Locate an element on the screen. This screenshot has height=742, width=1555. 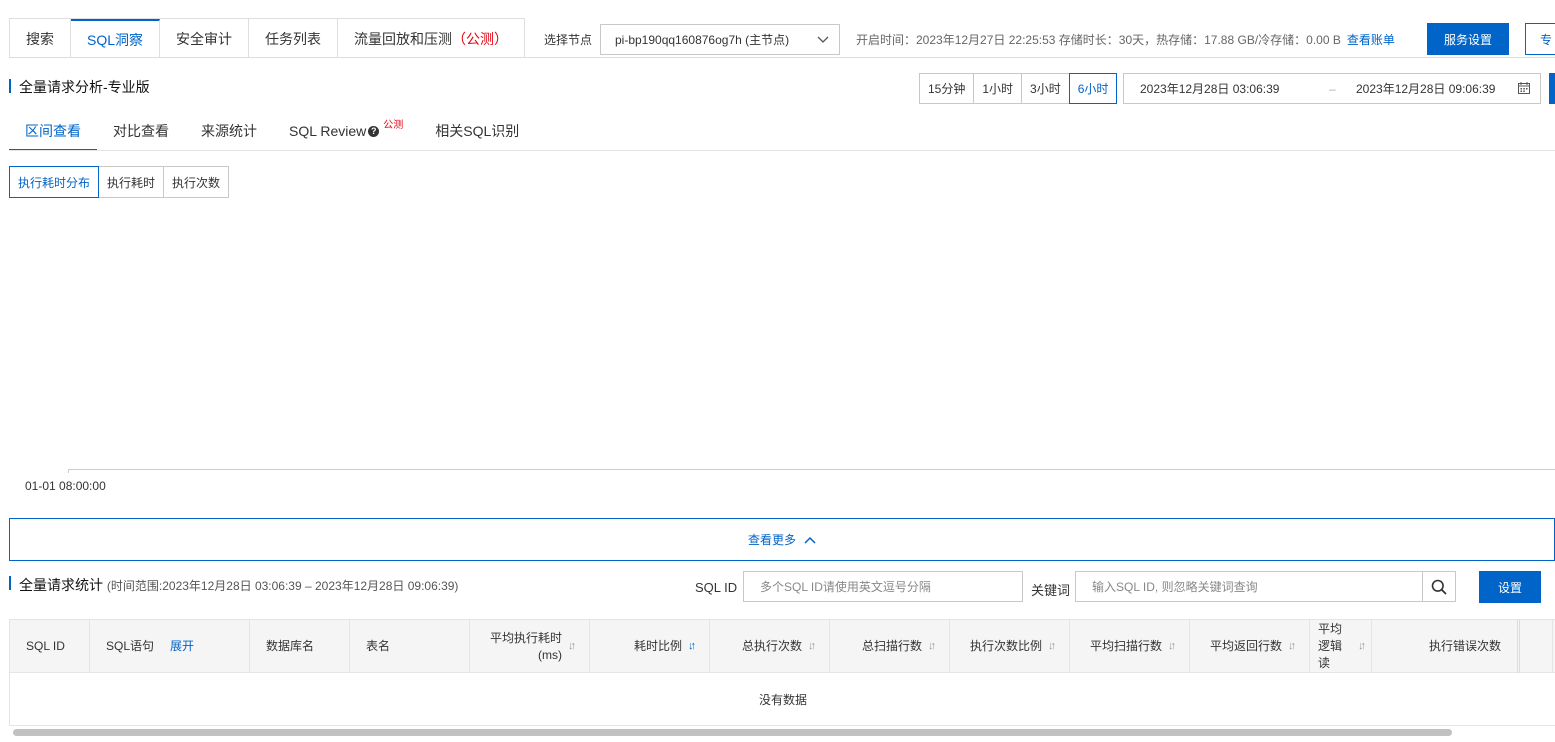
col-latency-ratio-label: 耗时比例 is located at coordinates (657, 646).